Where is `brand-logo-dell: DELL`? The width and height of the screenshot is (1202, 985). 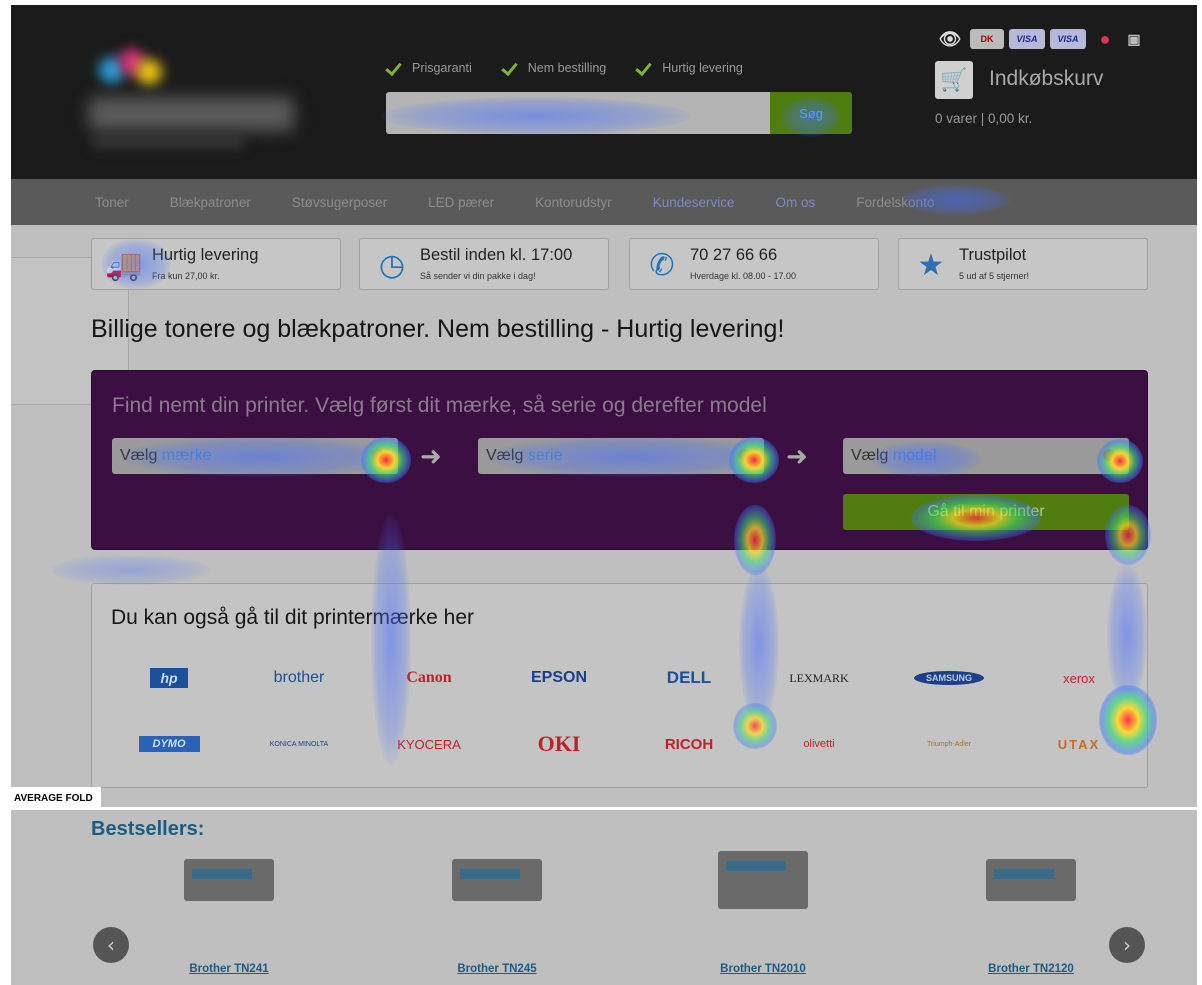 brand-logo-dell: DELL is located at coordinates (689, 678).